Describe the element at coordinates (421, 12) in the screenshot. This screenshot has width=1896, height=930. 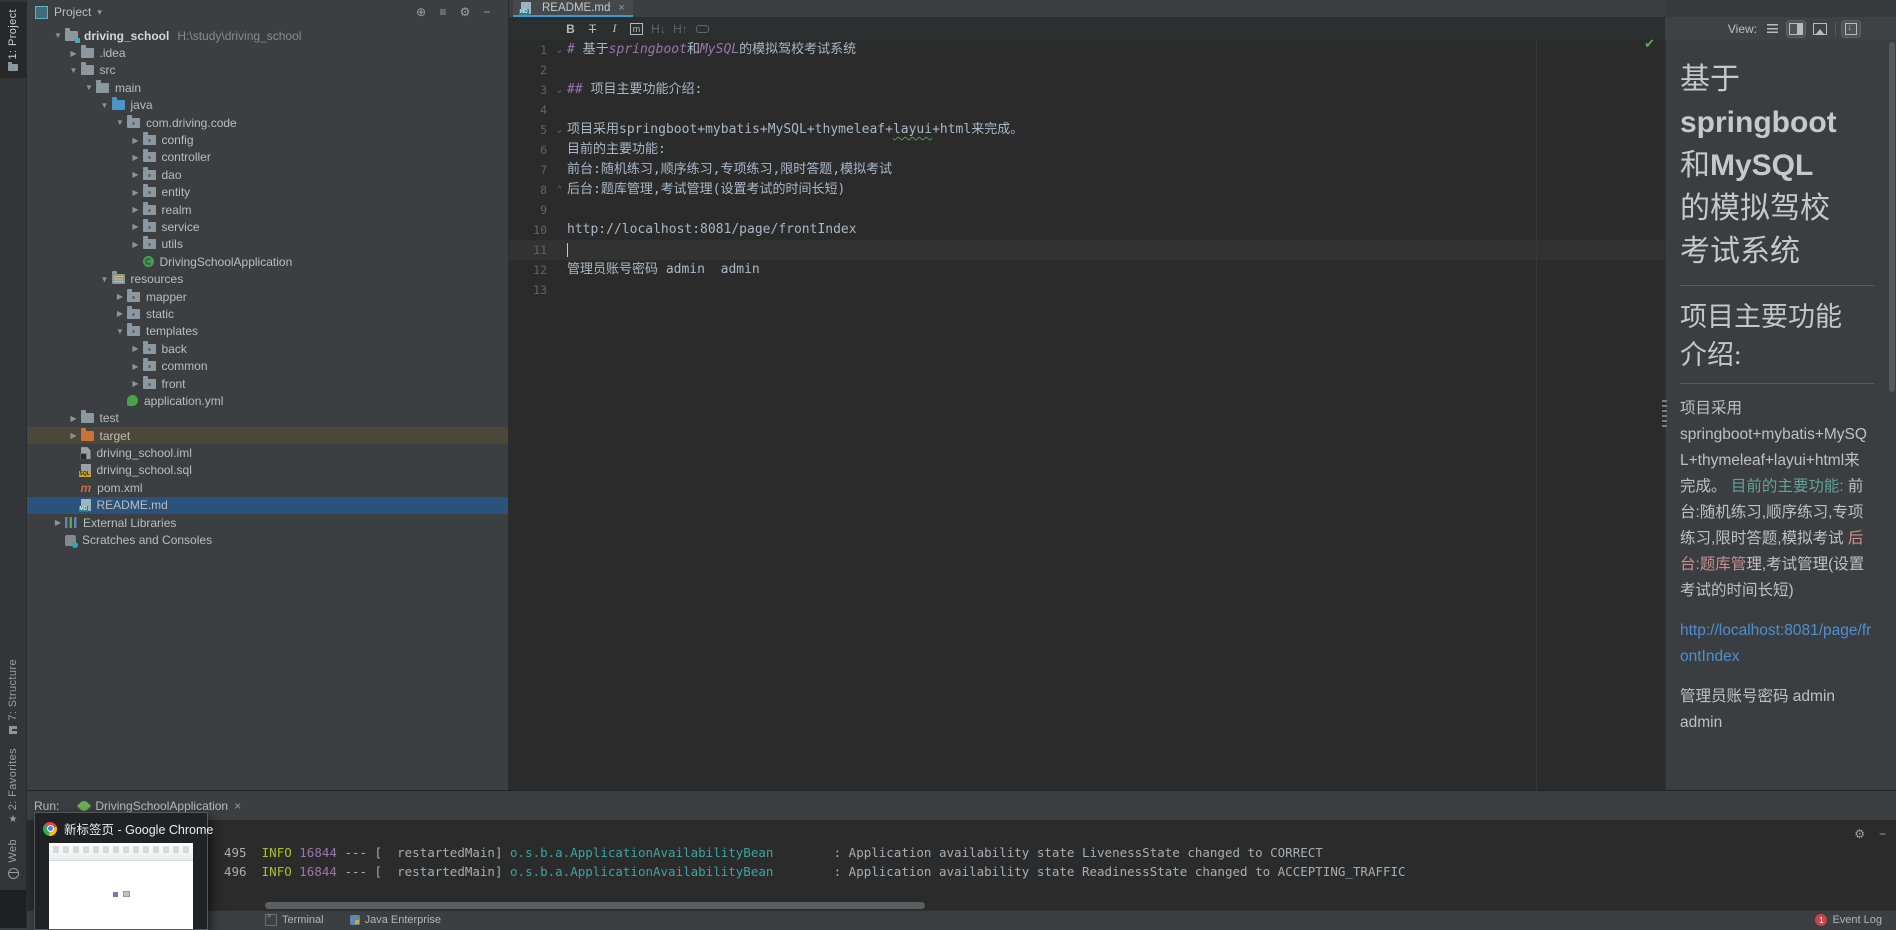
I see `locate-icon: ⊕` at that location.